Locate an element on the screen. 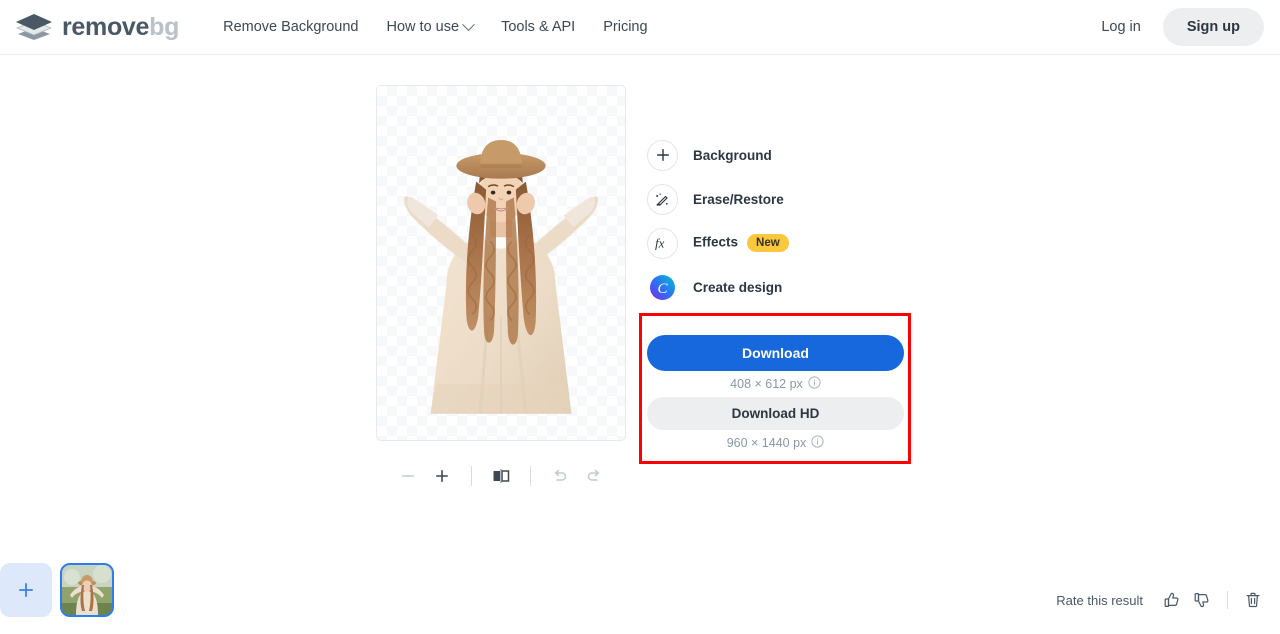  panel-item-label: Create design is located at coordinates (738, 287).